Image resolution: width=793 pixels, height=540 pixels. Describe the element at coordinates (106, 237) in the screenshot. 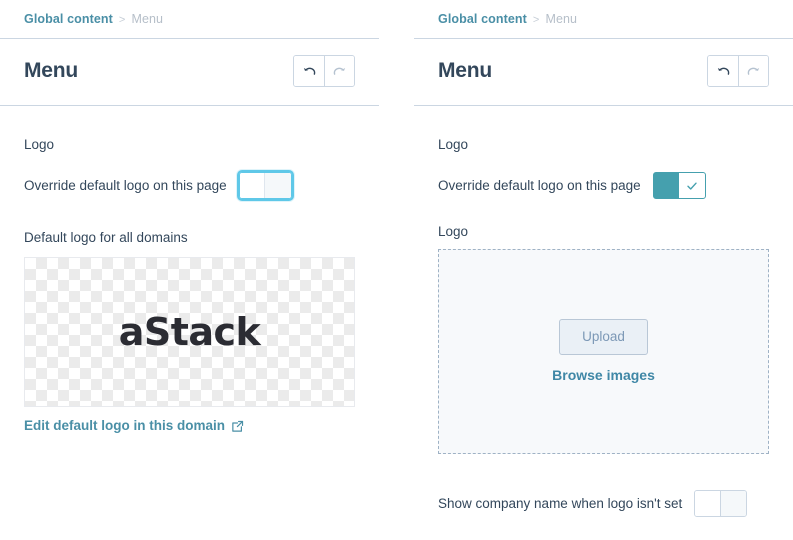

I see `default-logo-heading: Default logo for all domains` at that location.